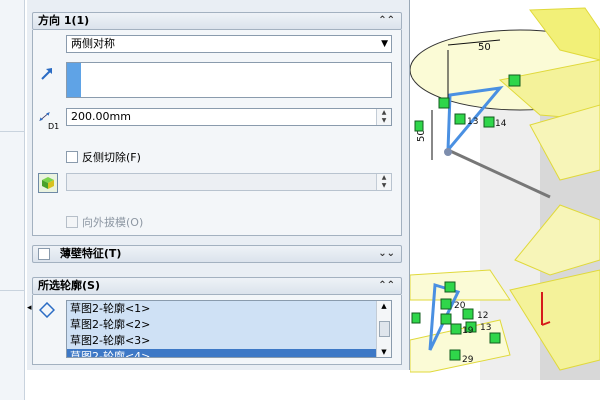 This screenshot has height=400, width=600. Describe the element at coordinates (31, 310) in the screenshot. I see `panel-side-arrow-icon: ◂` at that location.